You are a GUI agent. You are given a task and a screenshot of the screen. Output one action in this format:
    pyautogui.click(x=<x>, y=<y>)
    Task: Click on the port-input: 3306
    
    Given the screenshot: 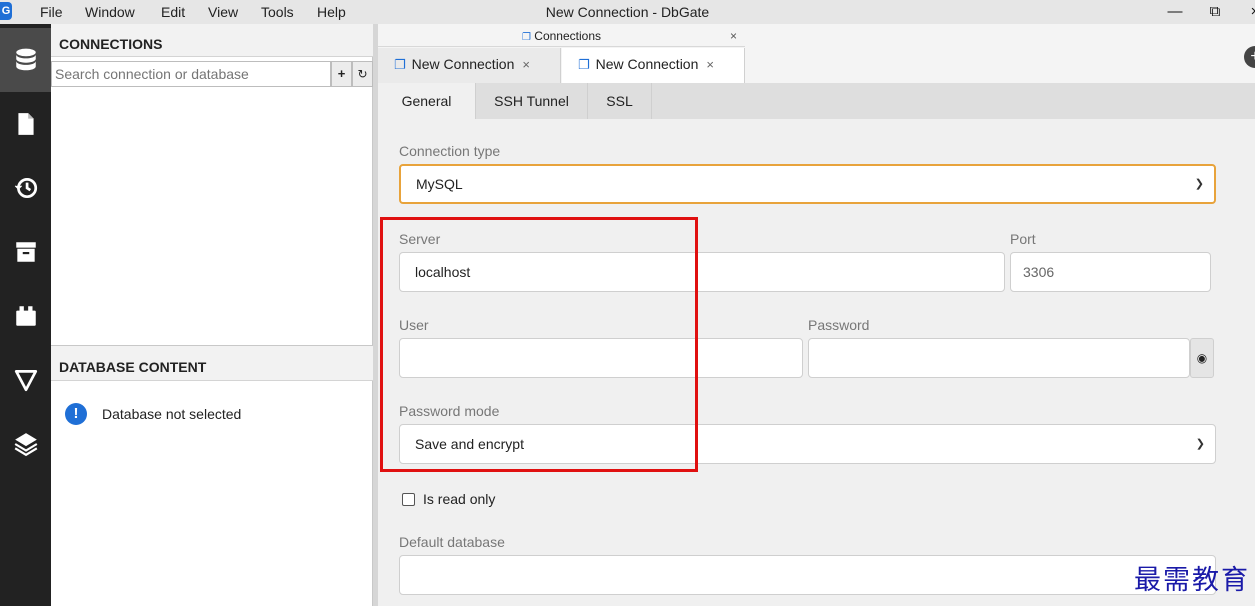 What is the action you would take?
    pyautogui.click(x=1110, y=272)
    